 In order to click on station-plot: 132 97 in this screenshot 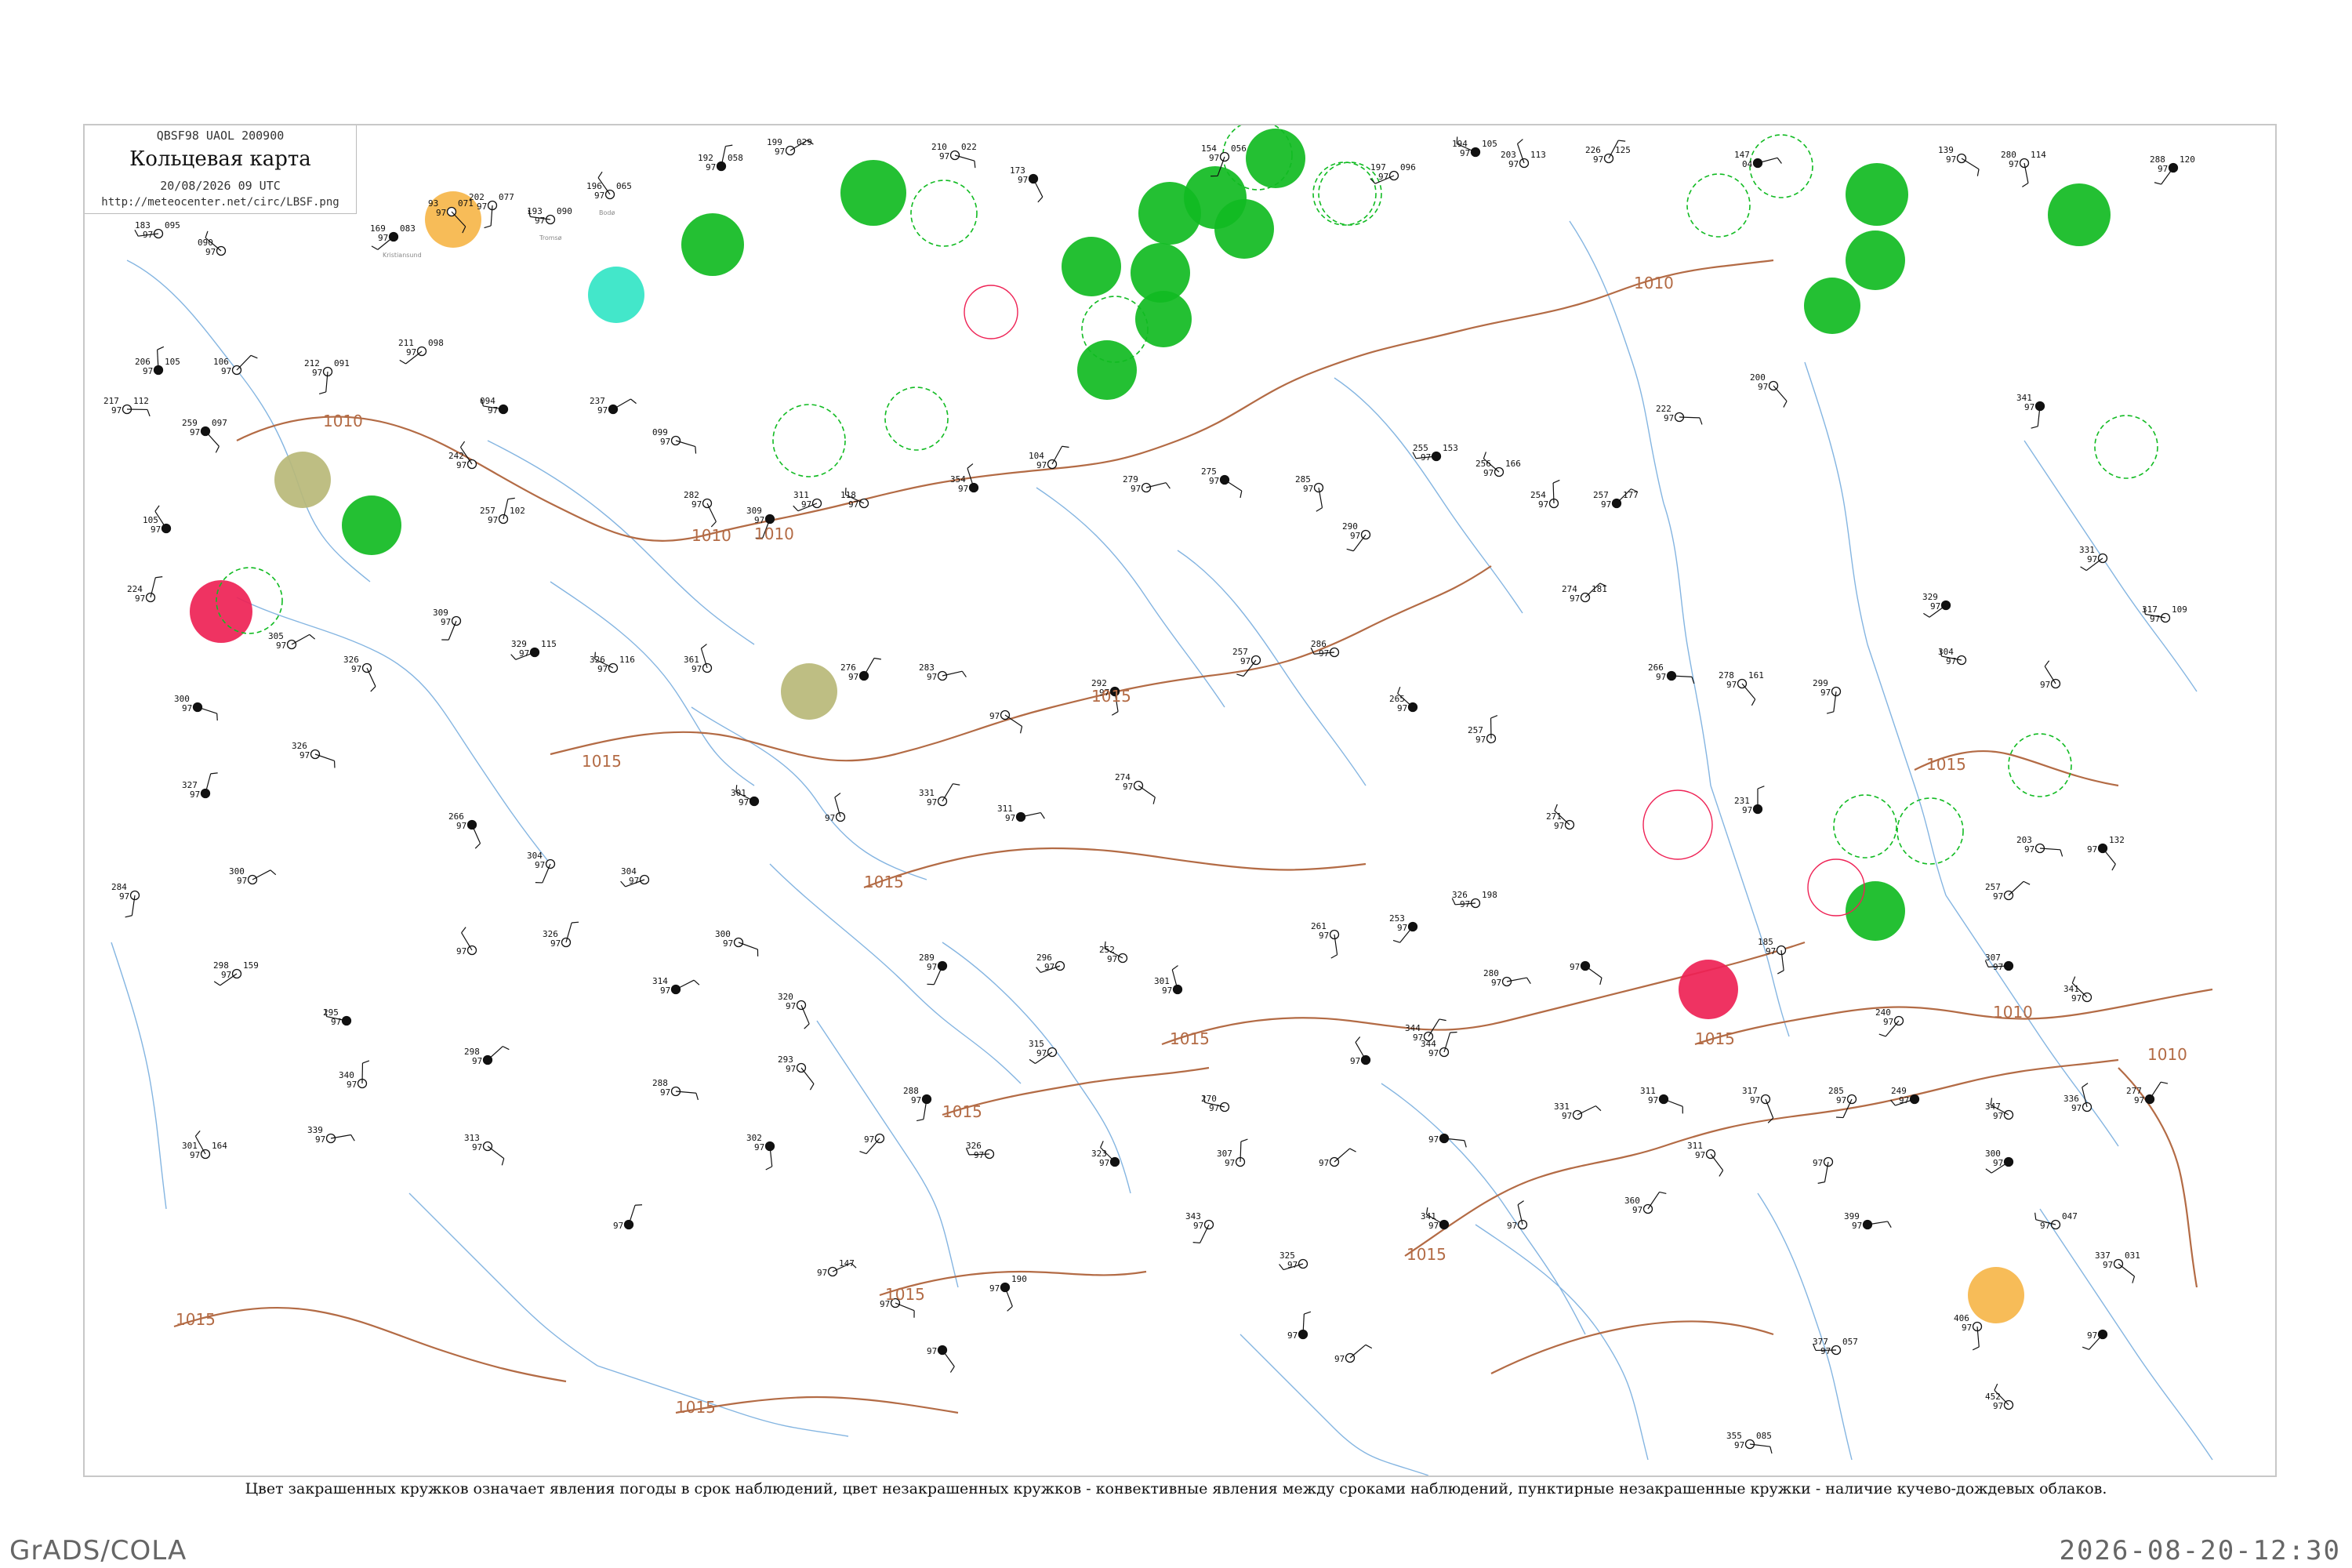, I will do `click(2106, 853)`.